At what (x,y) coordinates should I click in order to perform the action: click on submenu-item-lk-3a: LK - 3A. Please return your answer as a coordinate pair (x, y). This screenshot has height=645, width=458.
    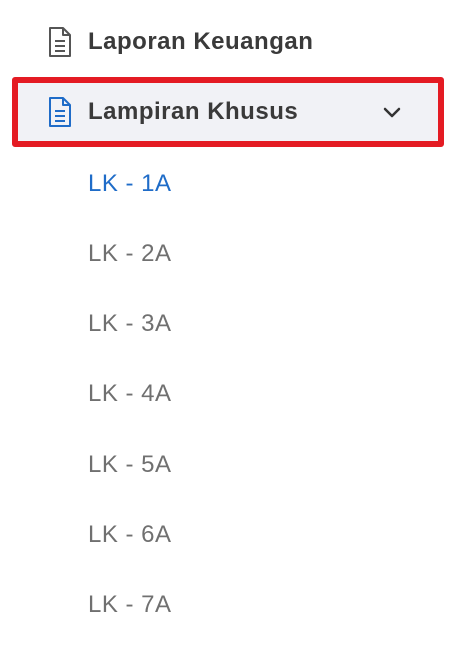
    Looking at the image, I should click on (130, 324).